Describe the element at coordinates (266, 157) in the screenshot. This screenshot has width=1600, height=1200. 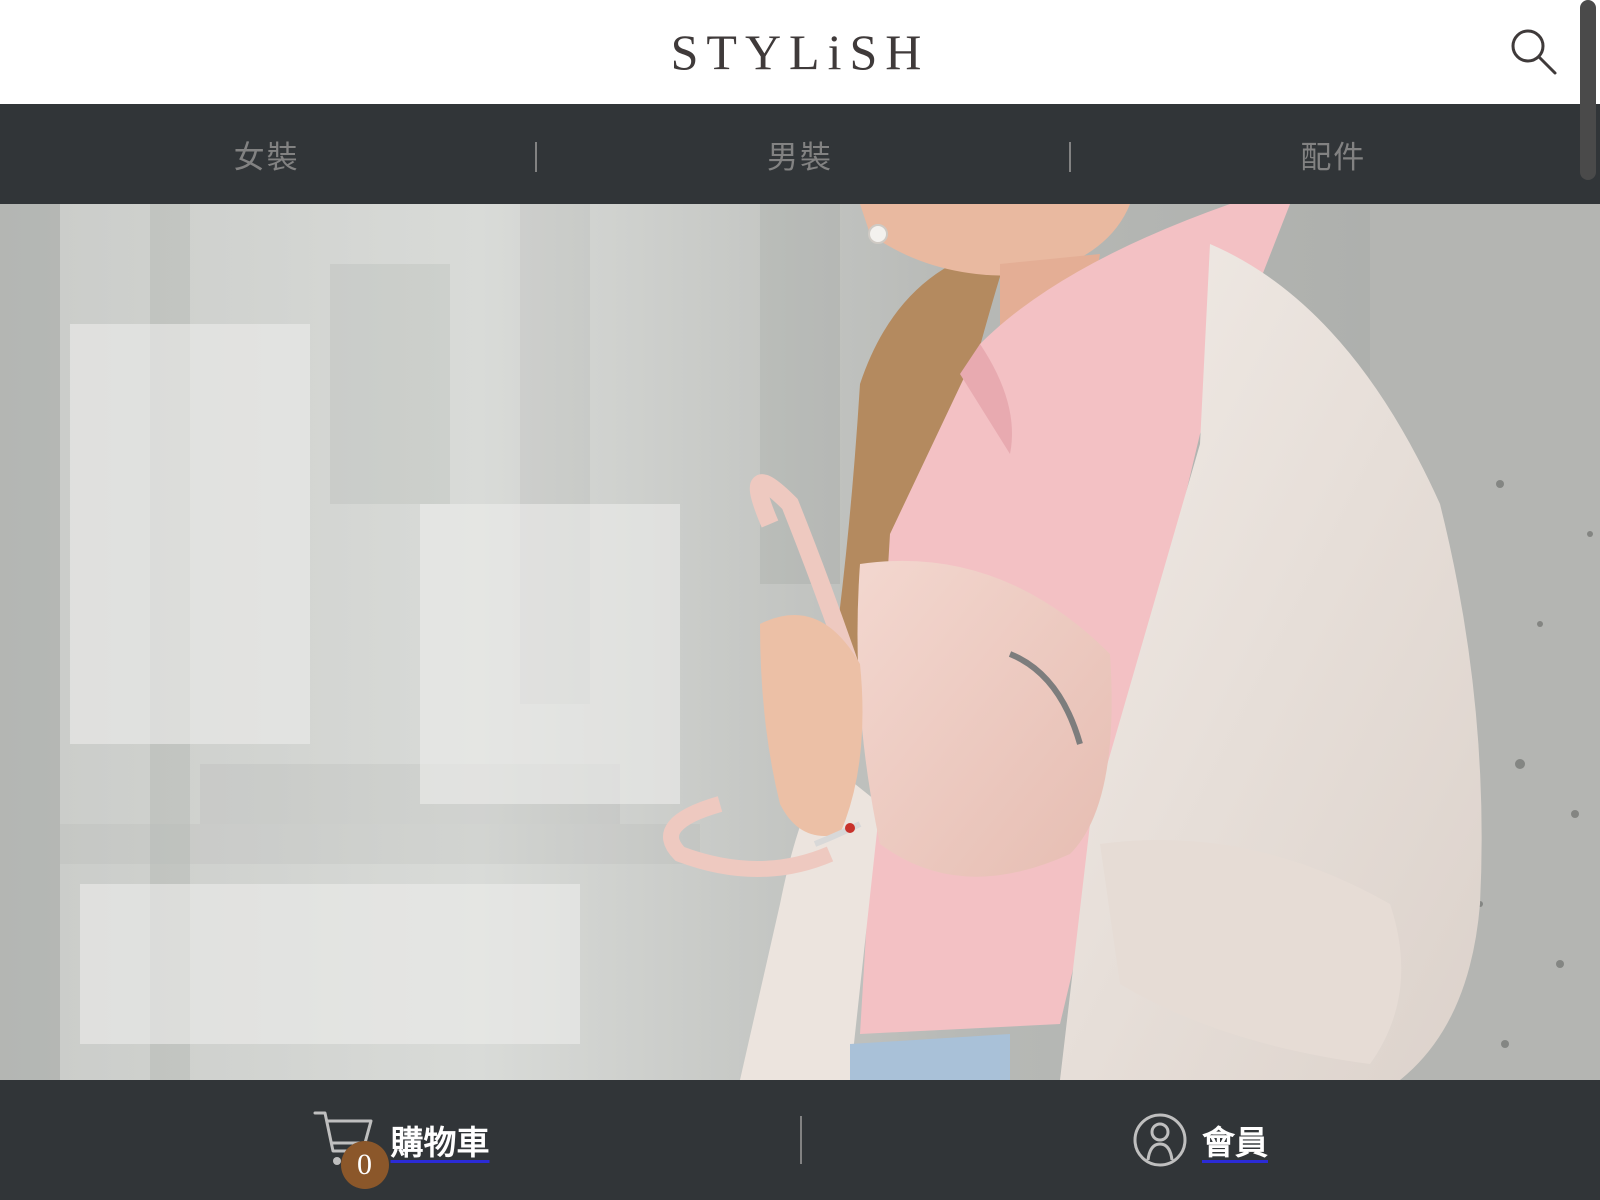
I see `nav-item-label: 女裝` at that location.